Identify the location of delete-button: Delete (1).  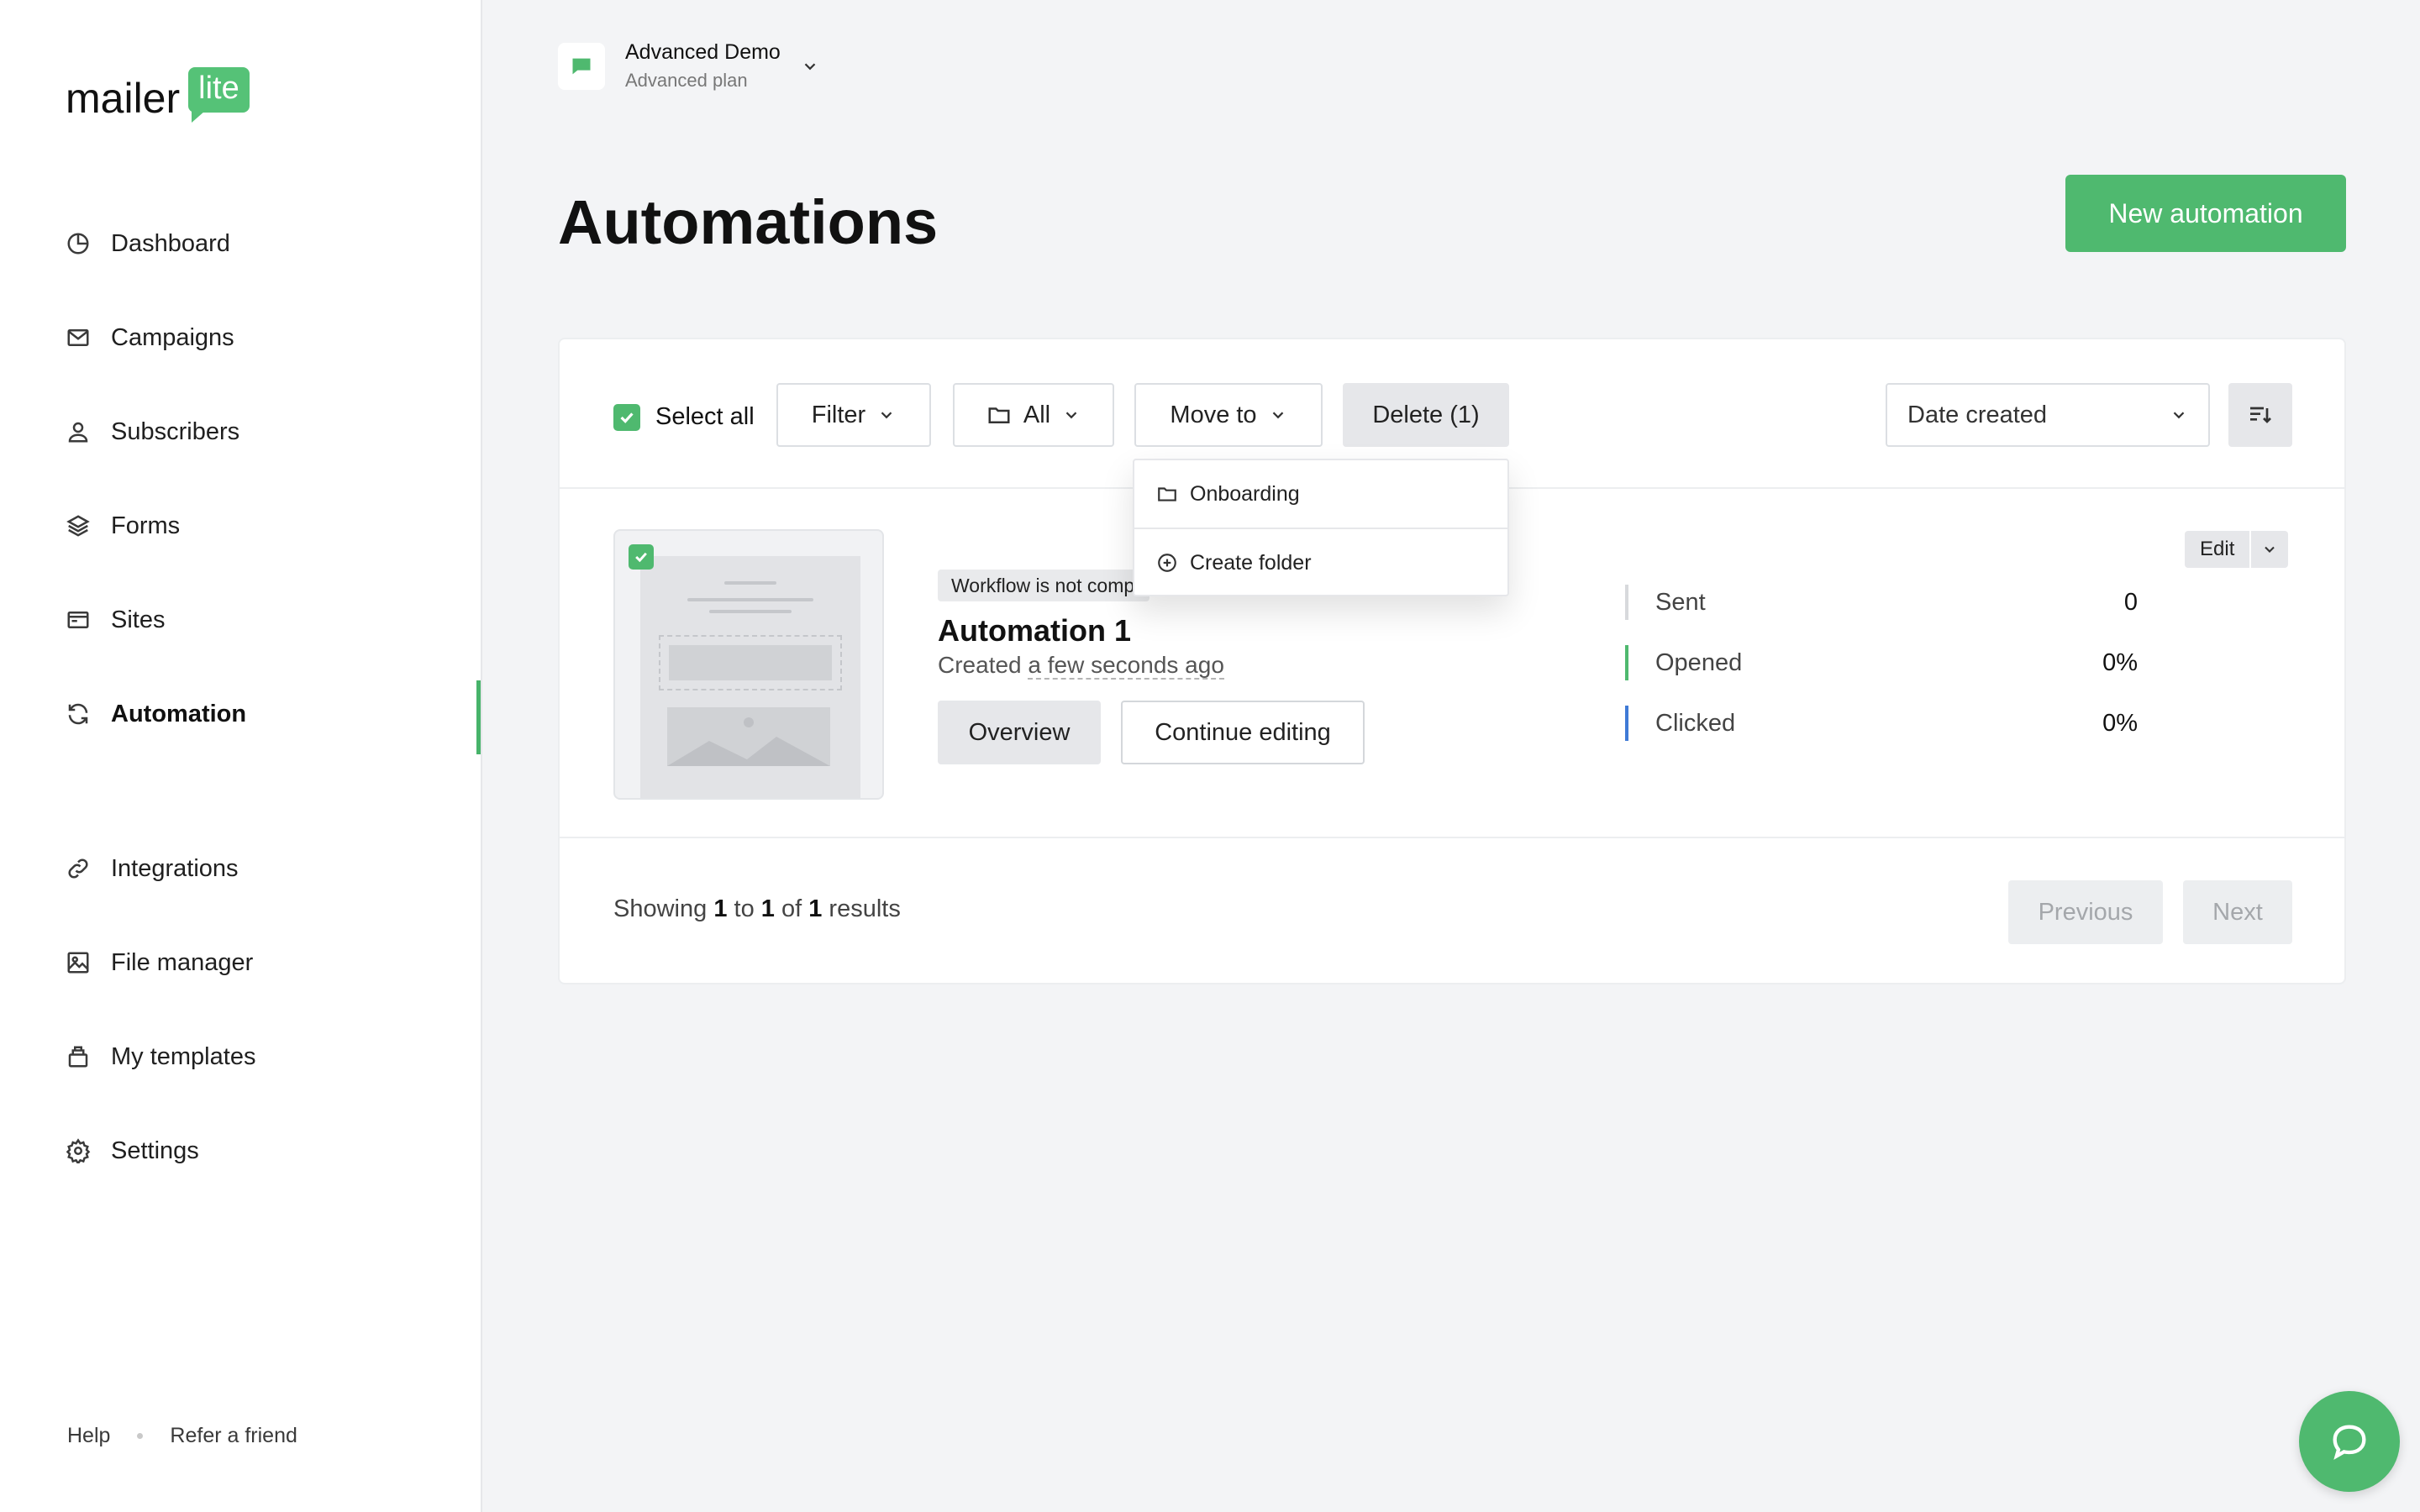
(1426, 415).